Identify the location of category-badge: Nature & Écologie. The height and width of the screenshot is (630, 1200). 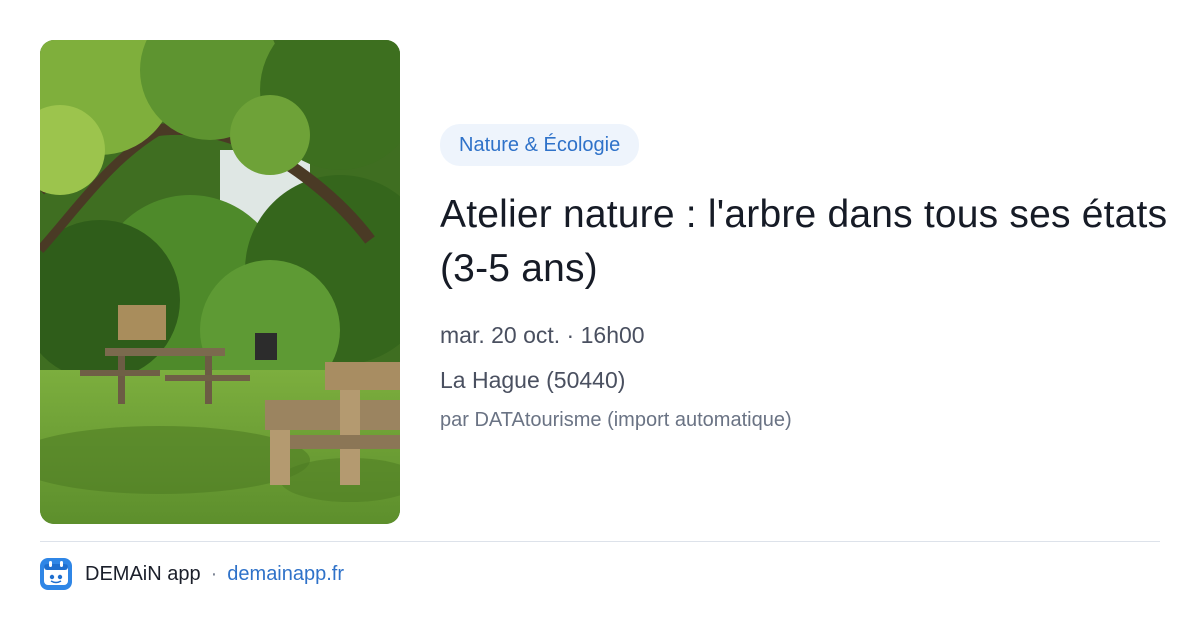
(540, 145).